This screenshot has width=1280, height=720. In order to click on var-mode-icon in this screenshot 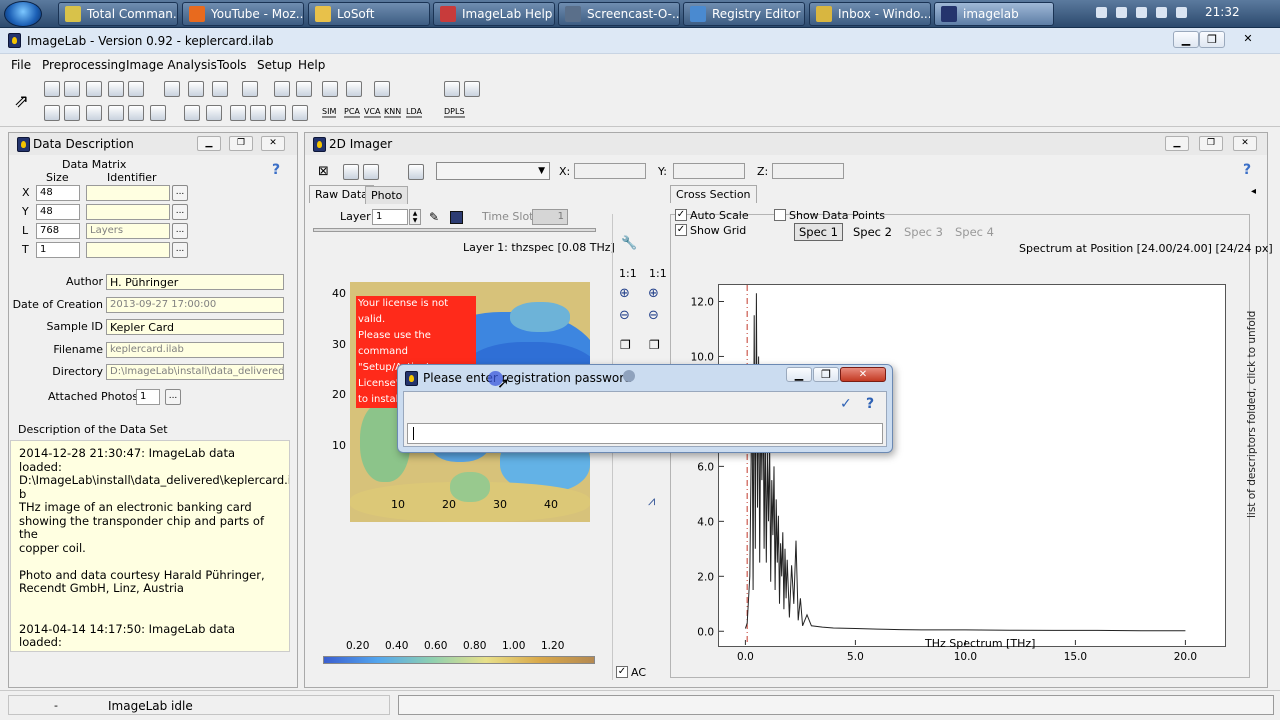, I will do `click(371, 172)`.